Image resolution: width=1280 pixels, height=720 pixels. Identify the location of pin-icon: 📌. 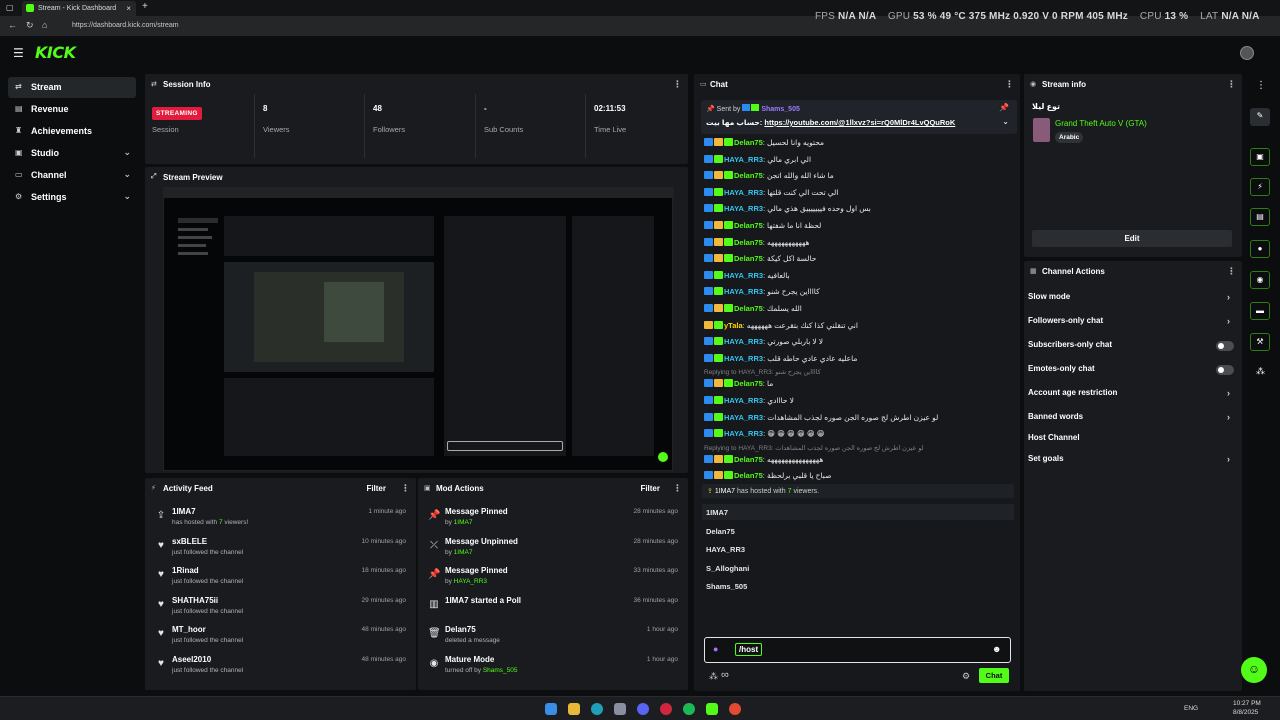
(1004, 107).